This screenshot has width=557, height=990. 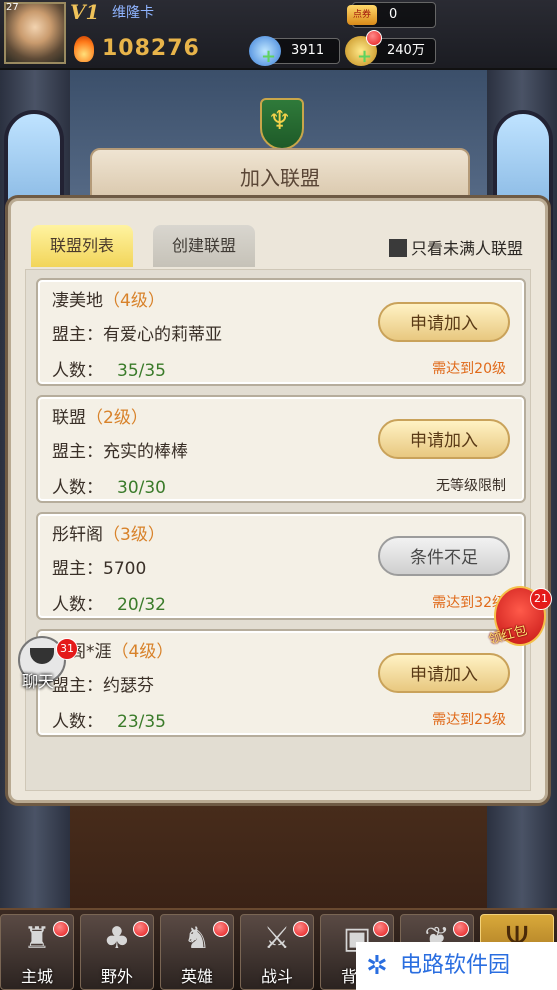 I want to click on condition-not-met-button: 条件不足, so click(x=444, y=556).